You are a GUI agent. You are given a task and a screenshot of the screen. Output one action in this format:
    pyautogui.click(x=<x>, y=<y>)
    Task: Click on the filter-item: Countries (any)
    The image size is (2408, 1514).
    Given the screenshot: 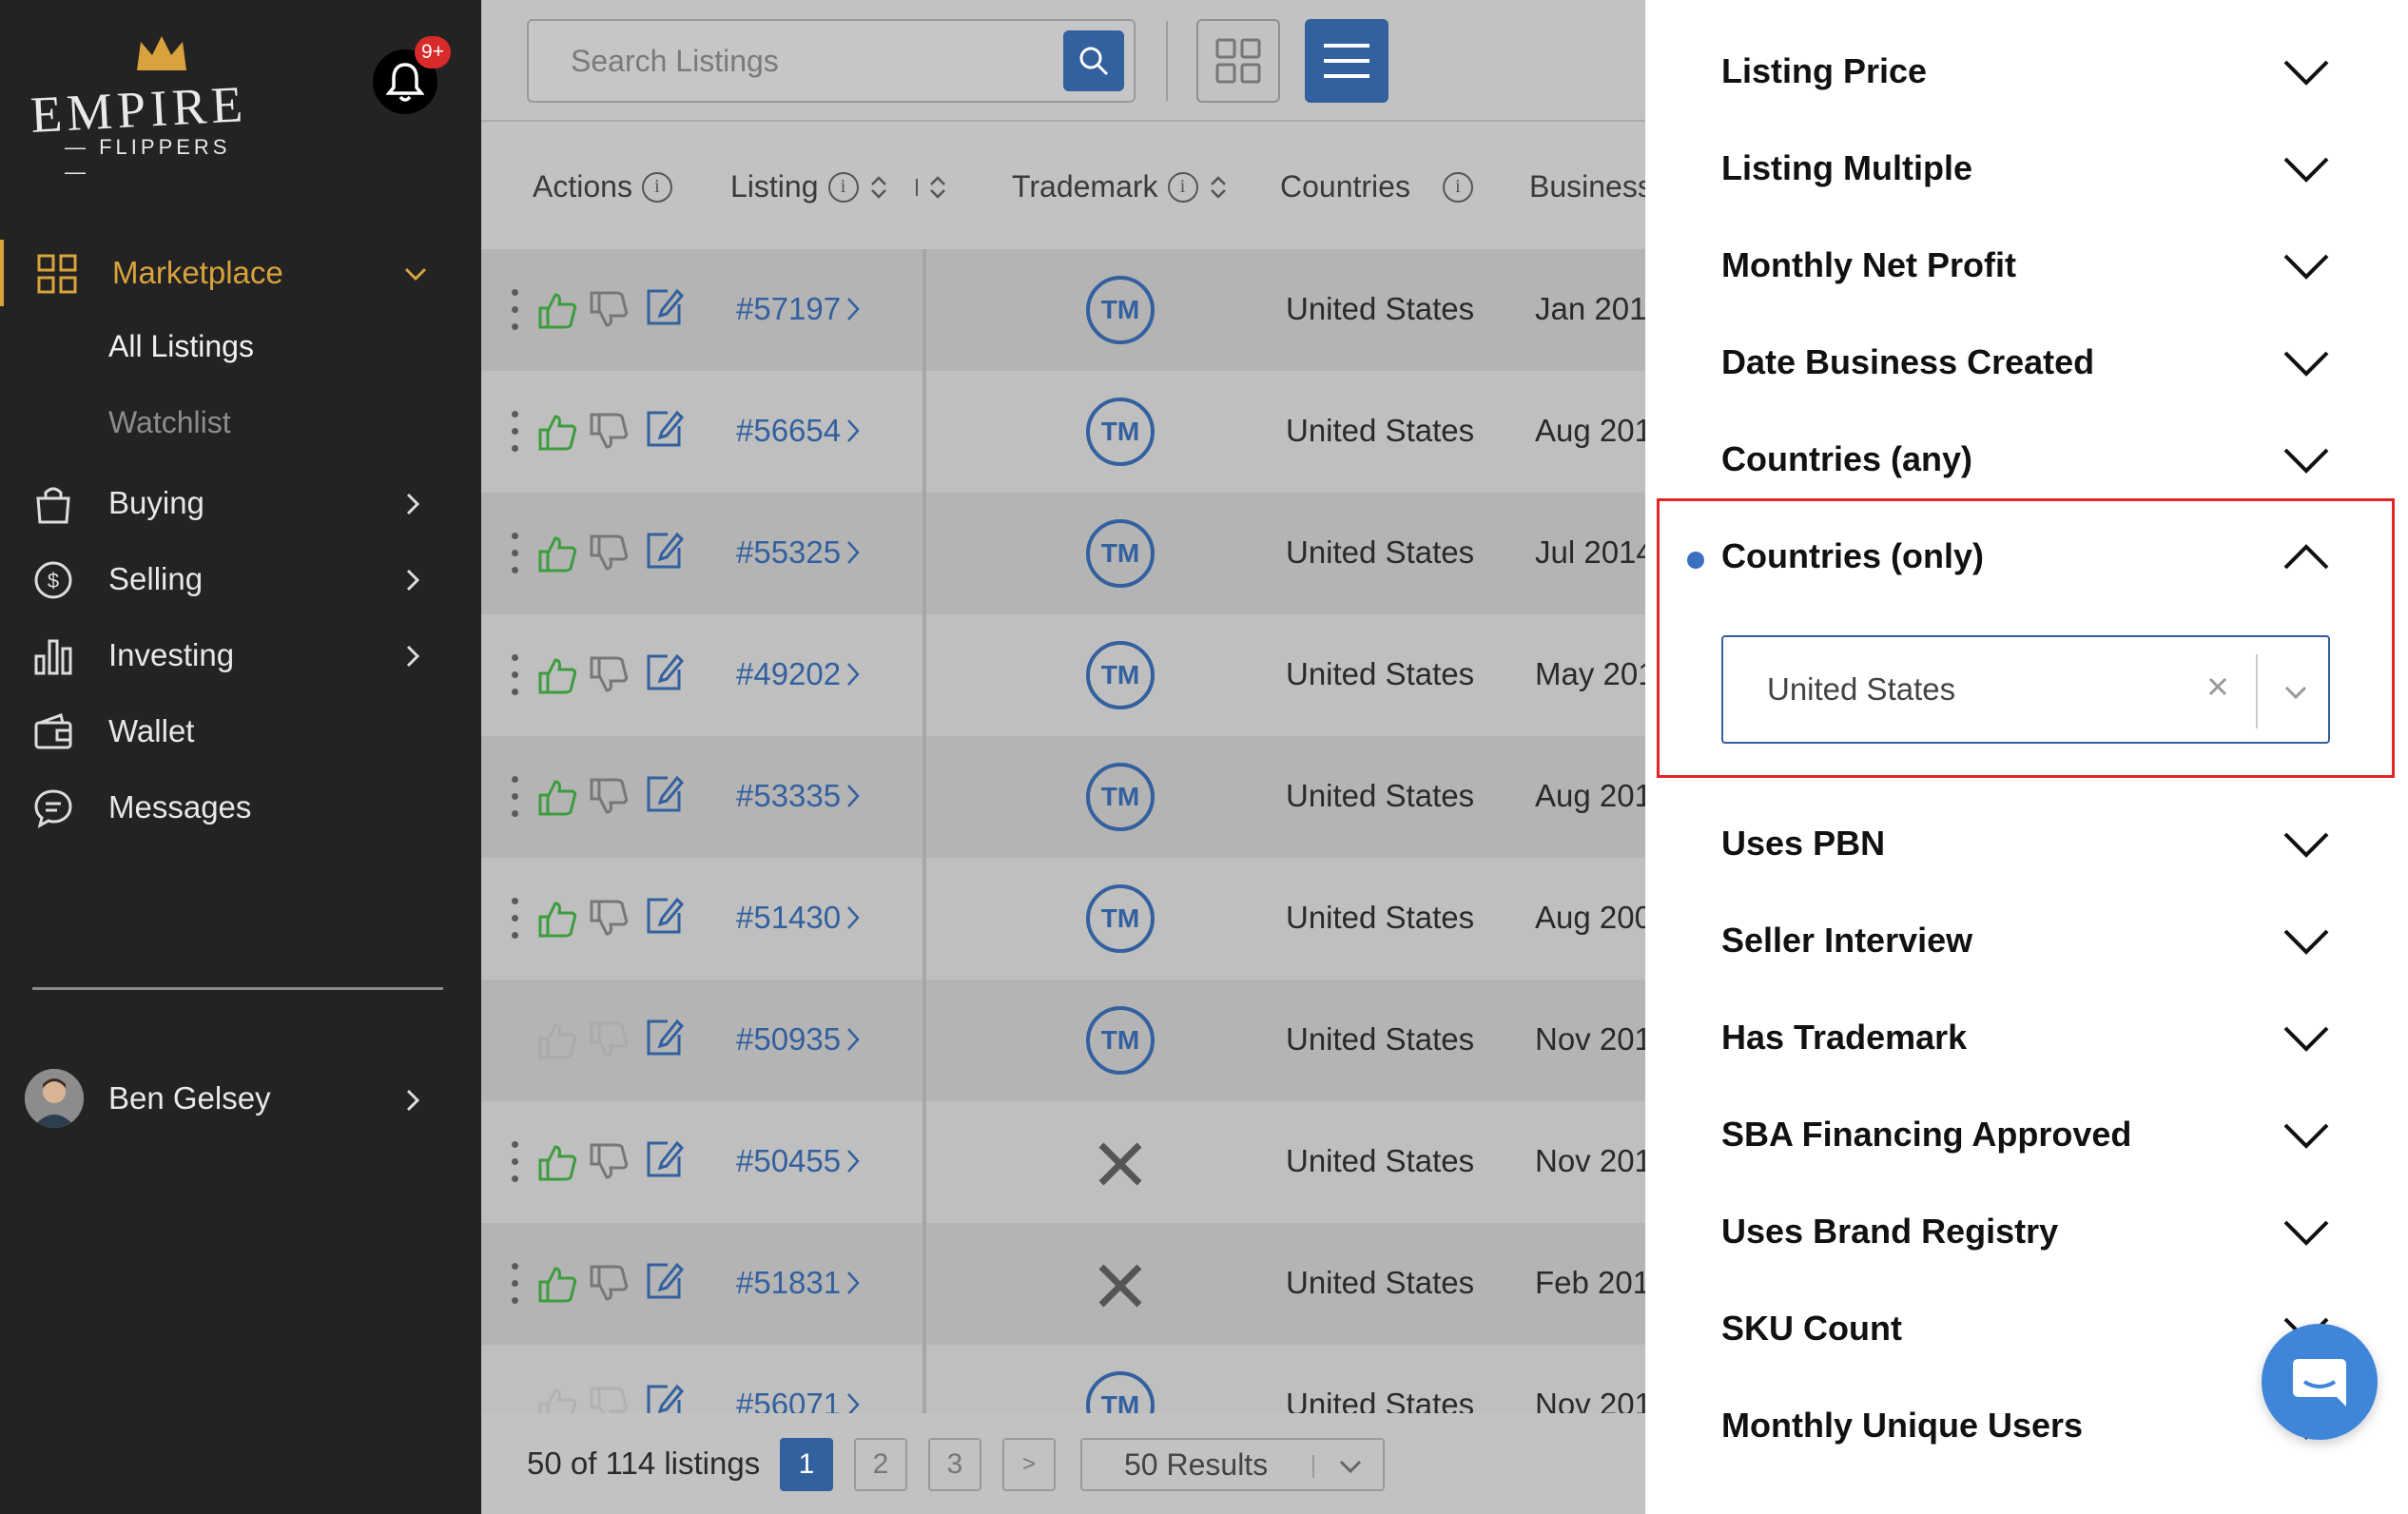 What is the action you would take?
    pyautogui.click(x=2025, y=460)
    